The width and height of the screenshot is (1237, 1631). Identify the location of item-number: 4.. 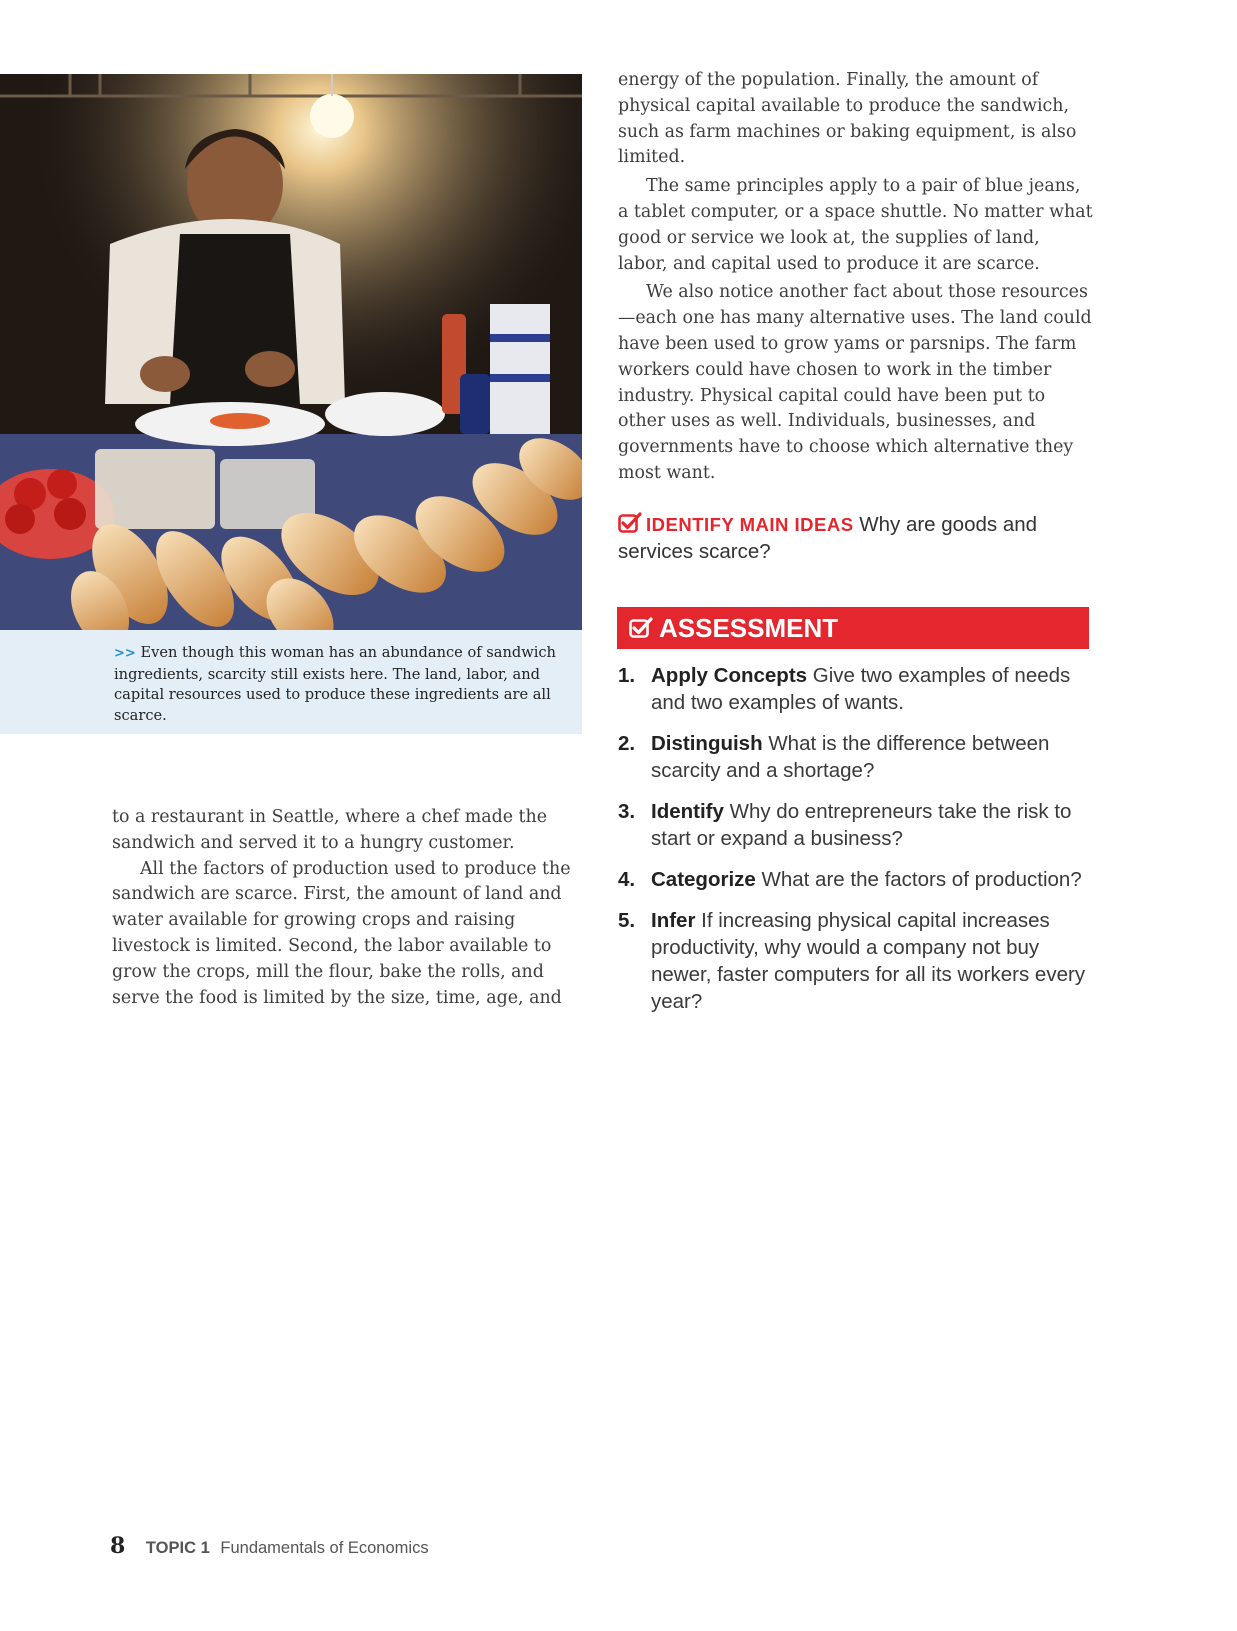
(627, 879).